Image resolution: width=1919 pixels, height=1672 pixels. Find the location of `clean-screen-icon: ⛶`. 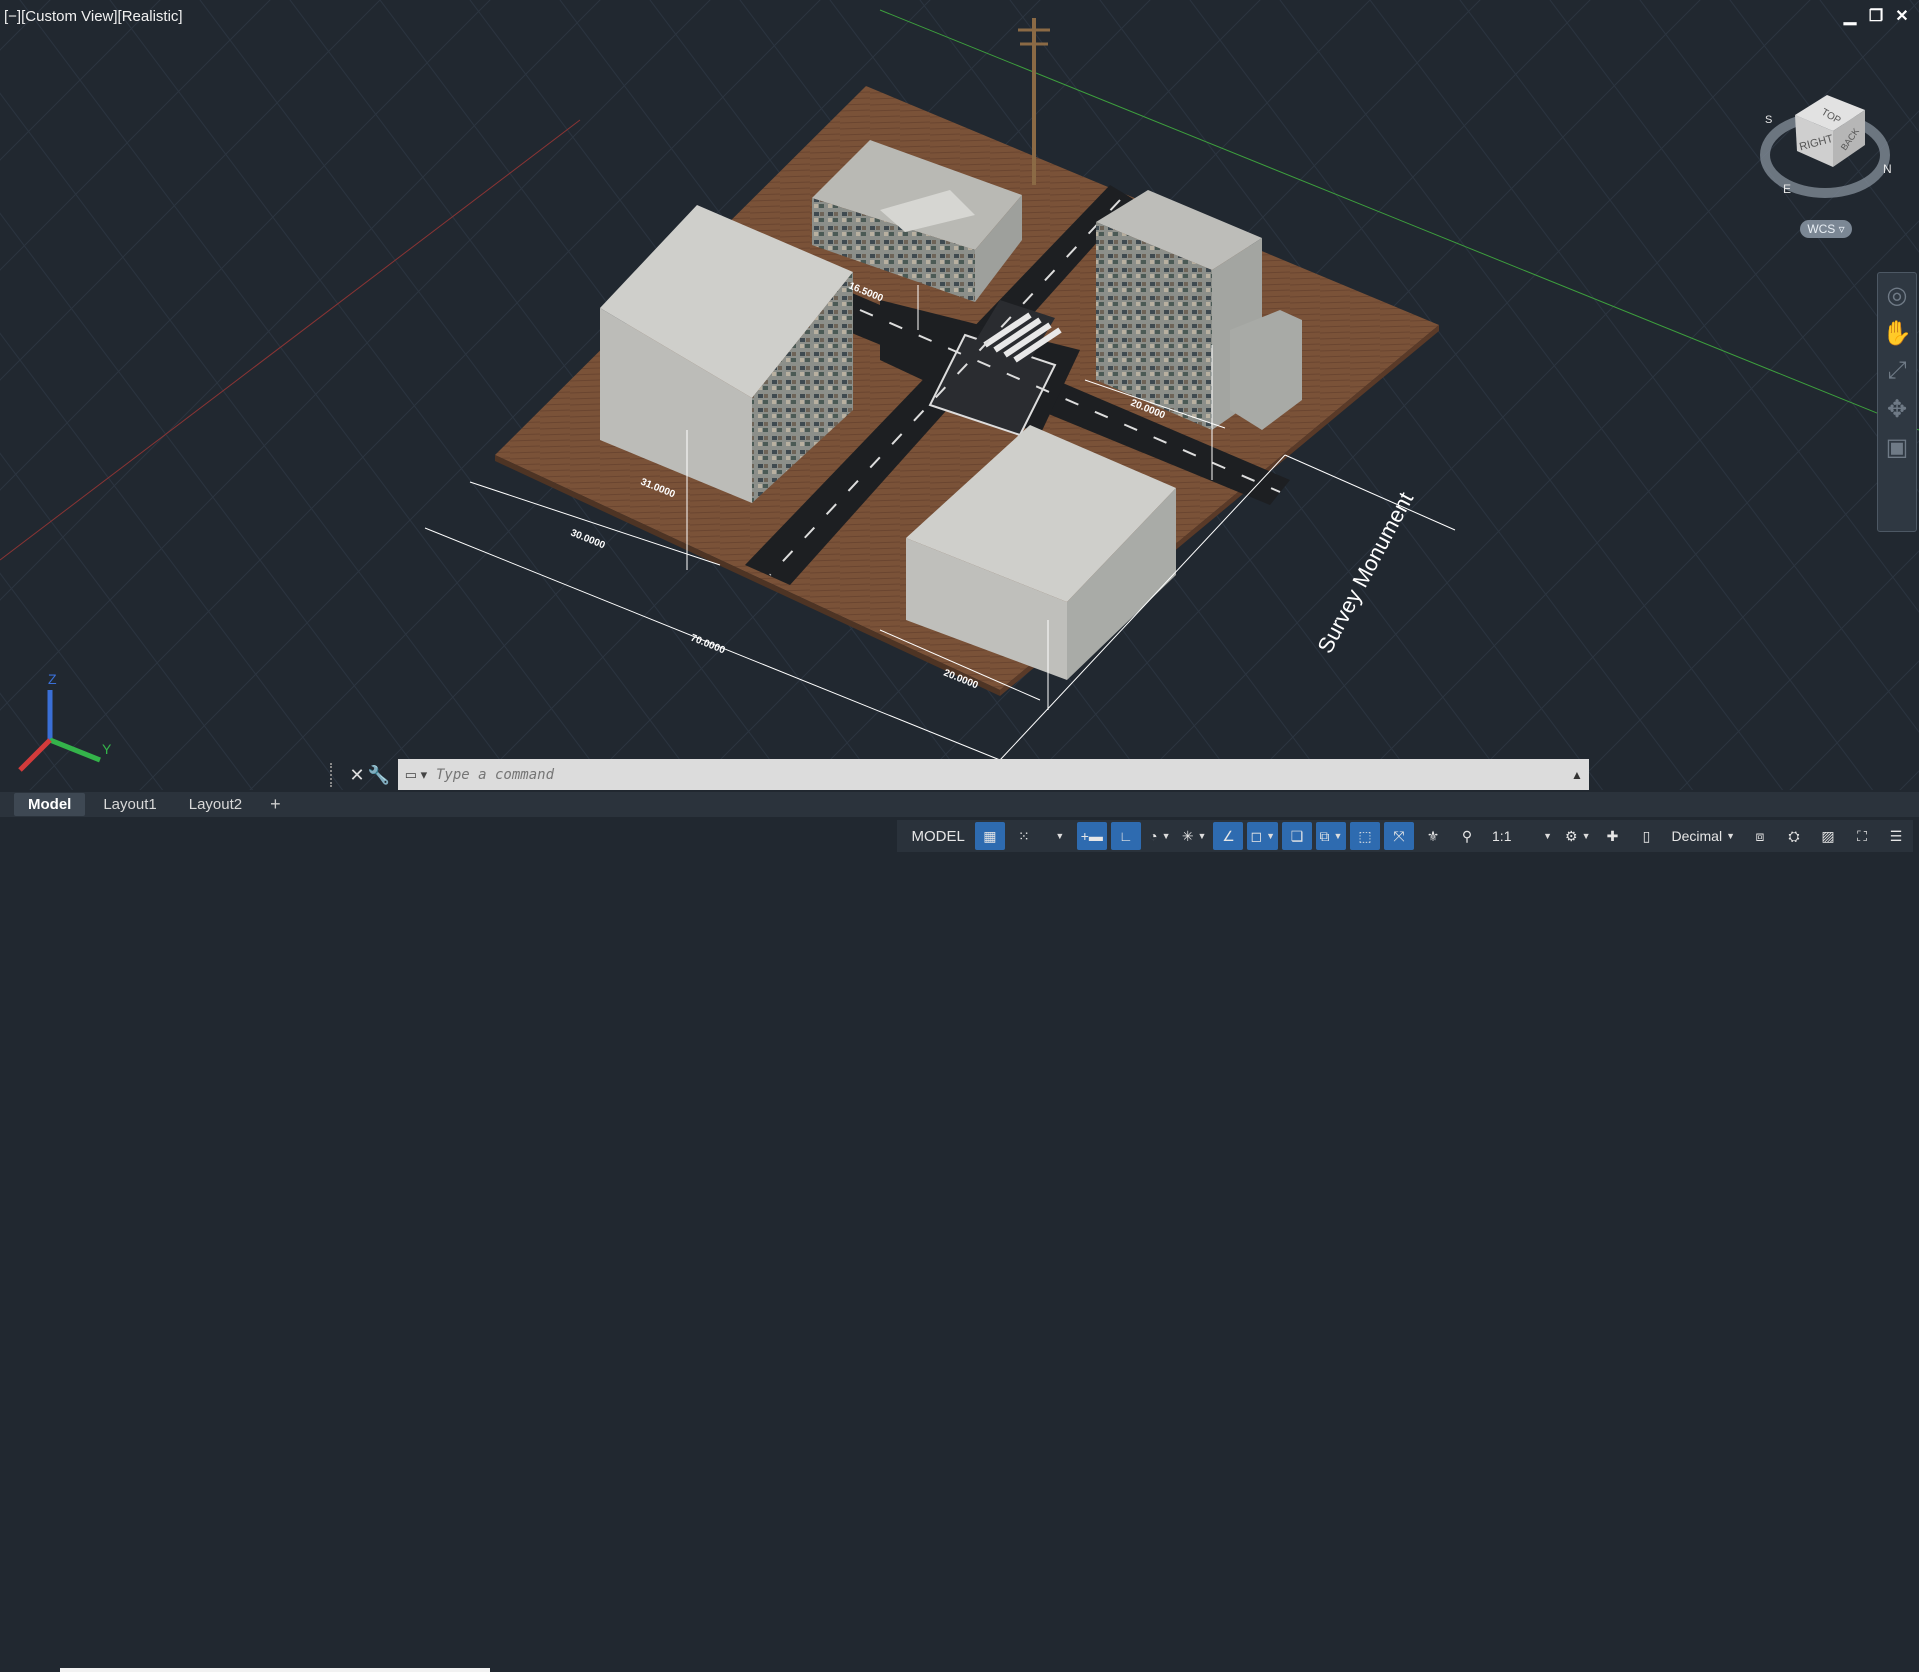

clean-screen-icon: ⛶ is located at coordinates (1862, 836).